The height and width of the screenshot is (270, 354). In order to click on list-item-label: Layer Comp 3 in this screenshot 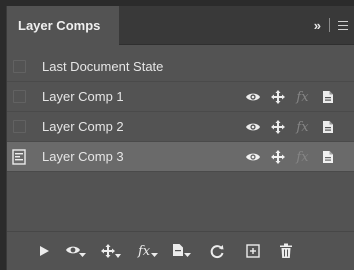, I will do `click(83, 156)`.